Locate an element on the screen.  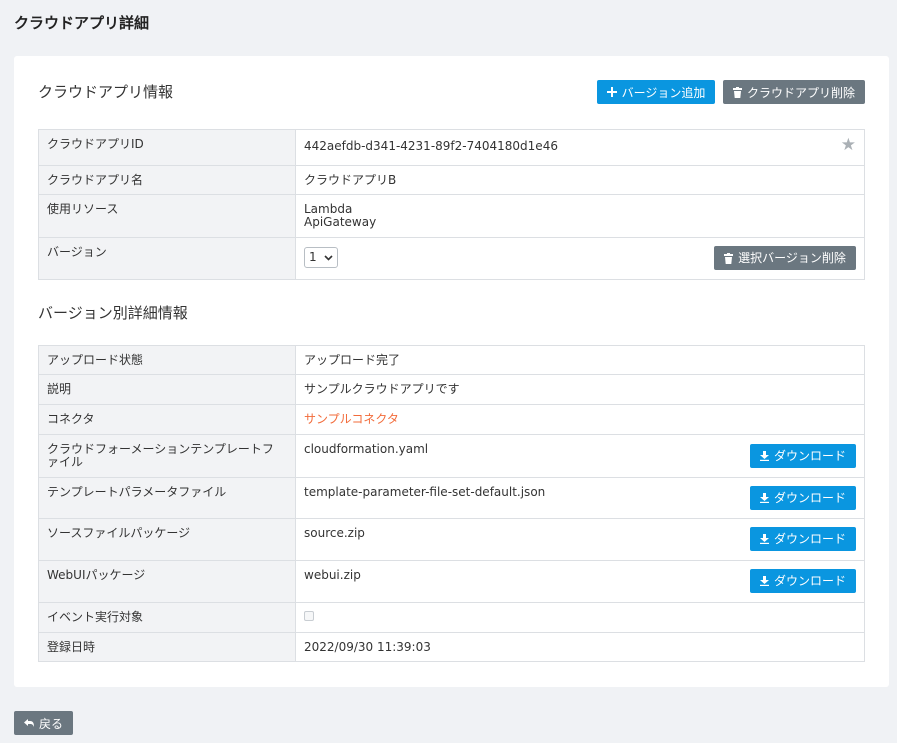
version-label: バージョン is located at coordinates (167, 258).